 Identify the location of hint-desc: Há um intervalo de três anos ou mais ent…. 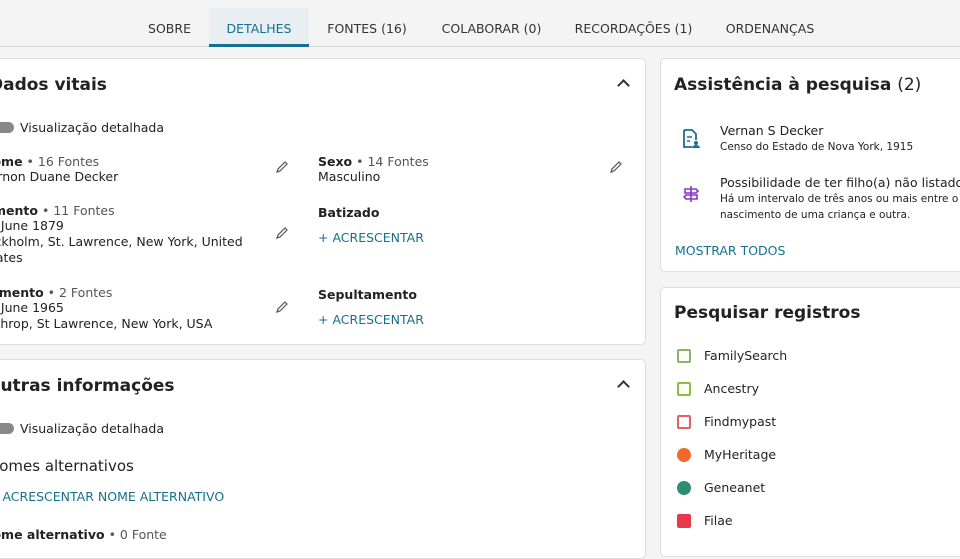
(839, 199).